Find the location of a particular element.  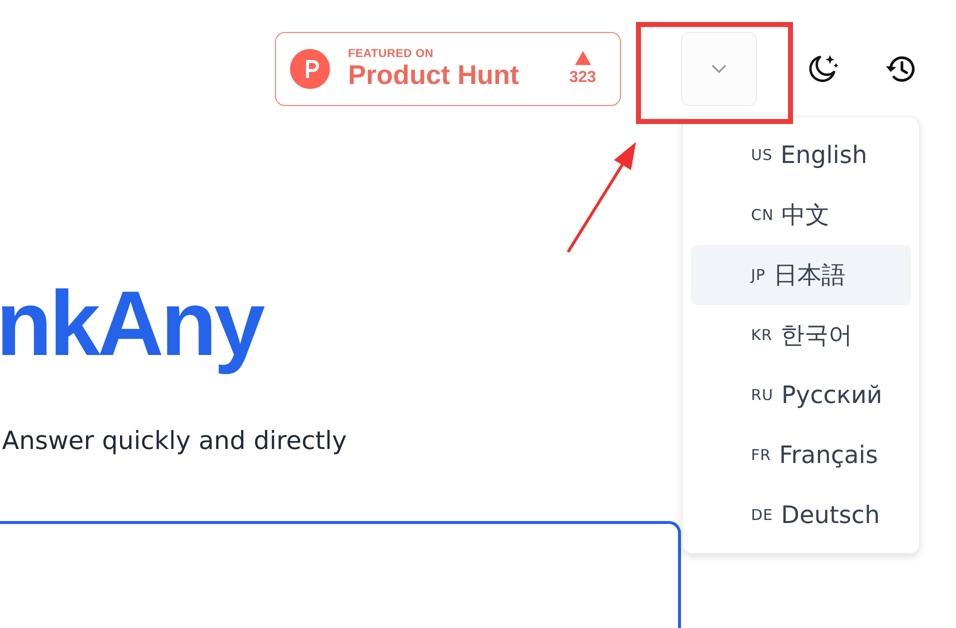

chevron-down-icon is located at coordinates (719, 69).